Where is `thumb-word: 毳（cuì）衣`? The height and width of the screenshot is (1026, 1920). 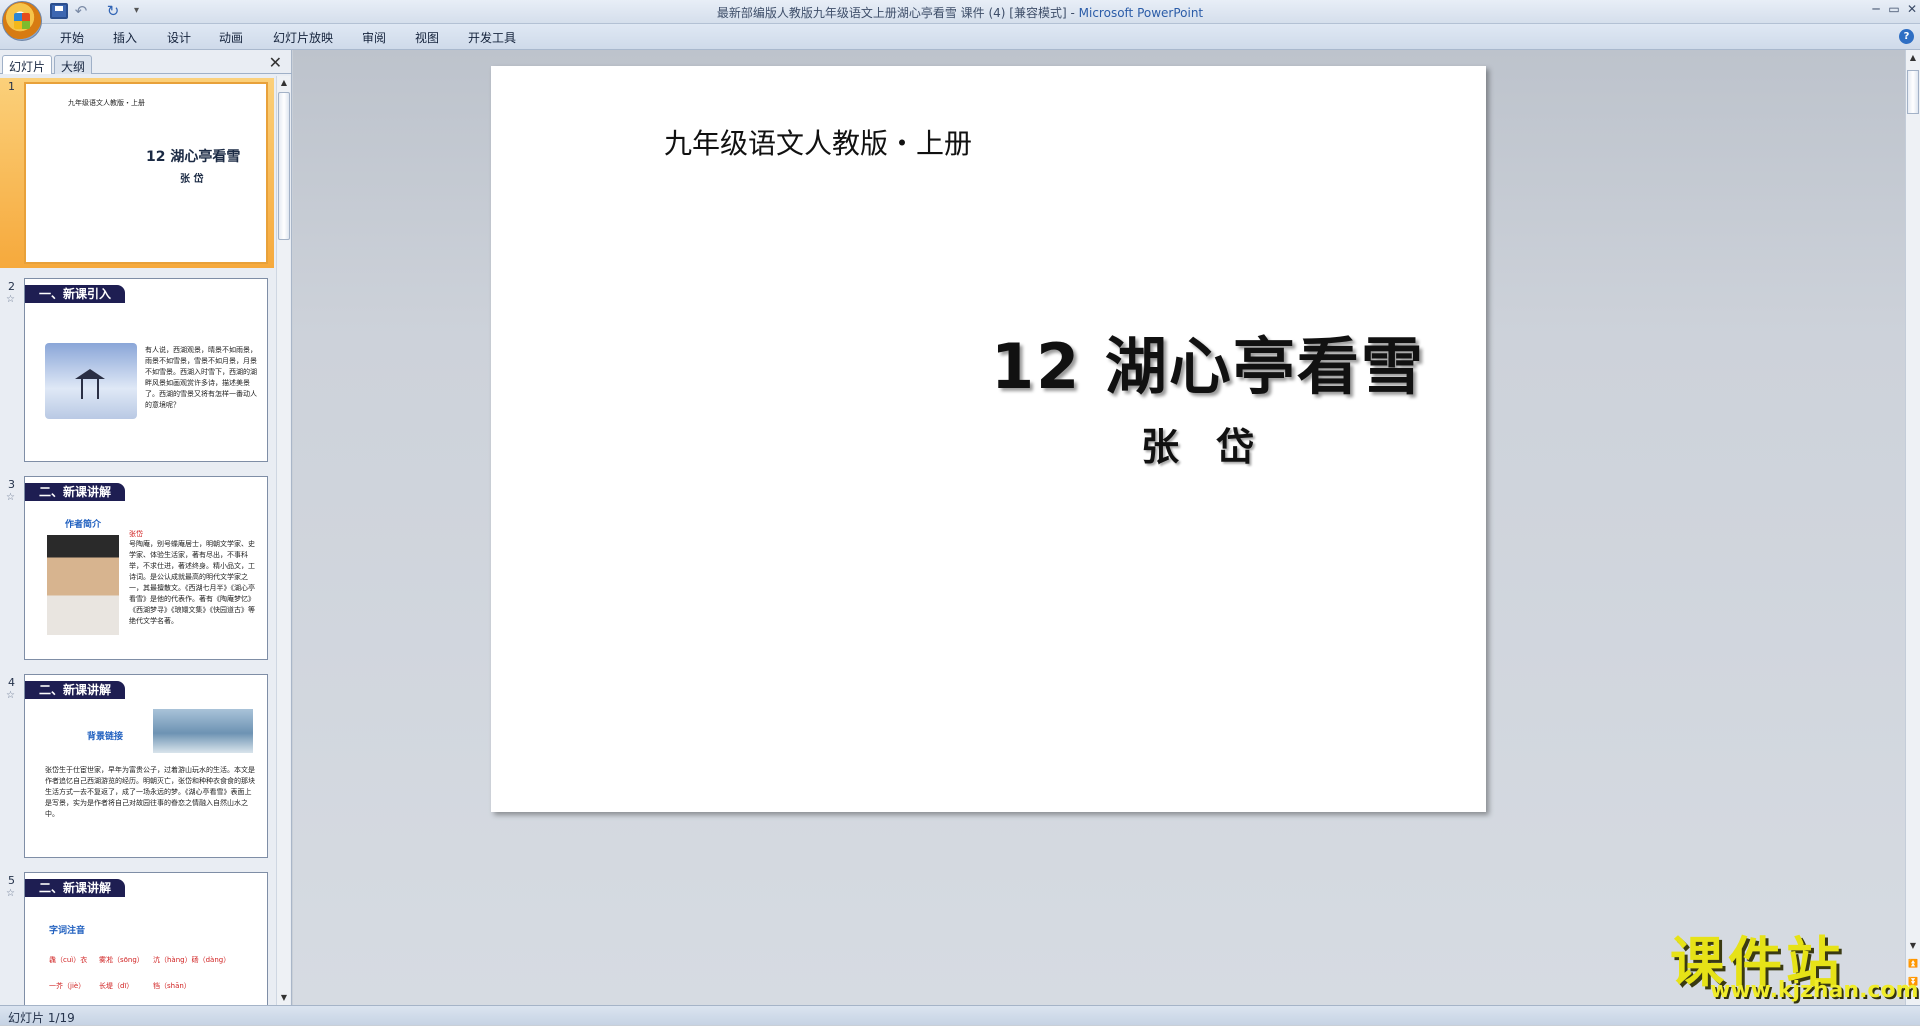 thumb-word: 毳（cuì）衣 is located at coordinates (68, 960).